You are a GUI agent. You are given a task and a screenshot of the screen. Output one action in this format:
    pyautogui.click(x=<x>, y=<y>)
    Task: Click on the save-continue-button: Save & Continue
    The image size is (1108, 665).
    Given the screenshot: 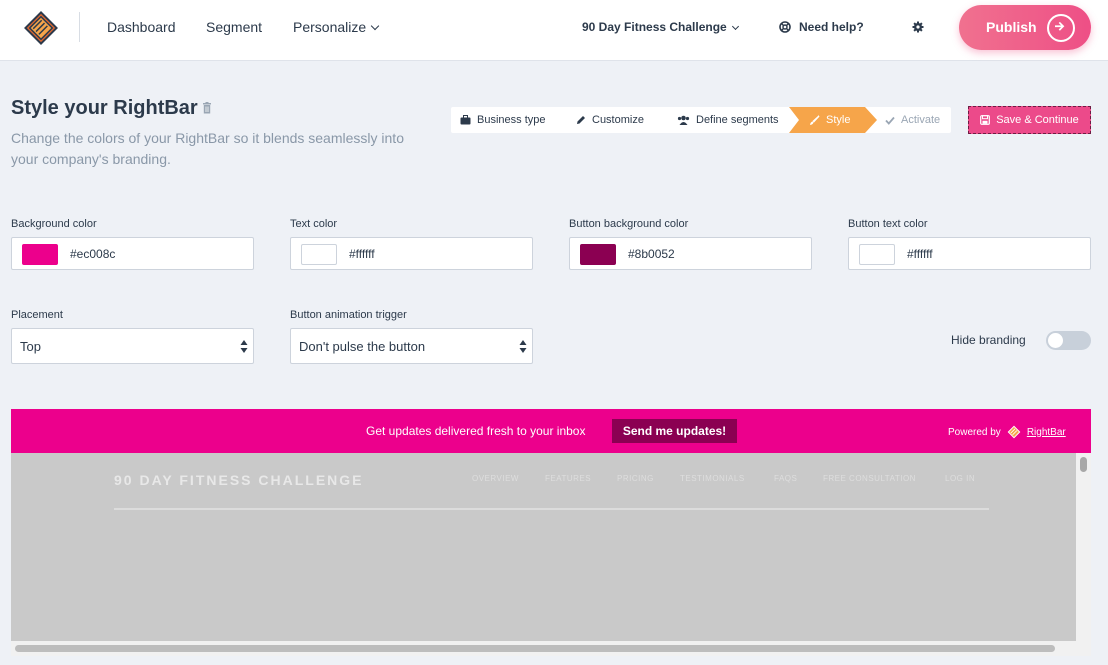 What is the action you would take?
    pyautogui.click(x=1029, y=120)
    